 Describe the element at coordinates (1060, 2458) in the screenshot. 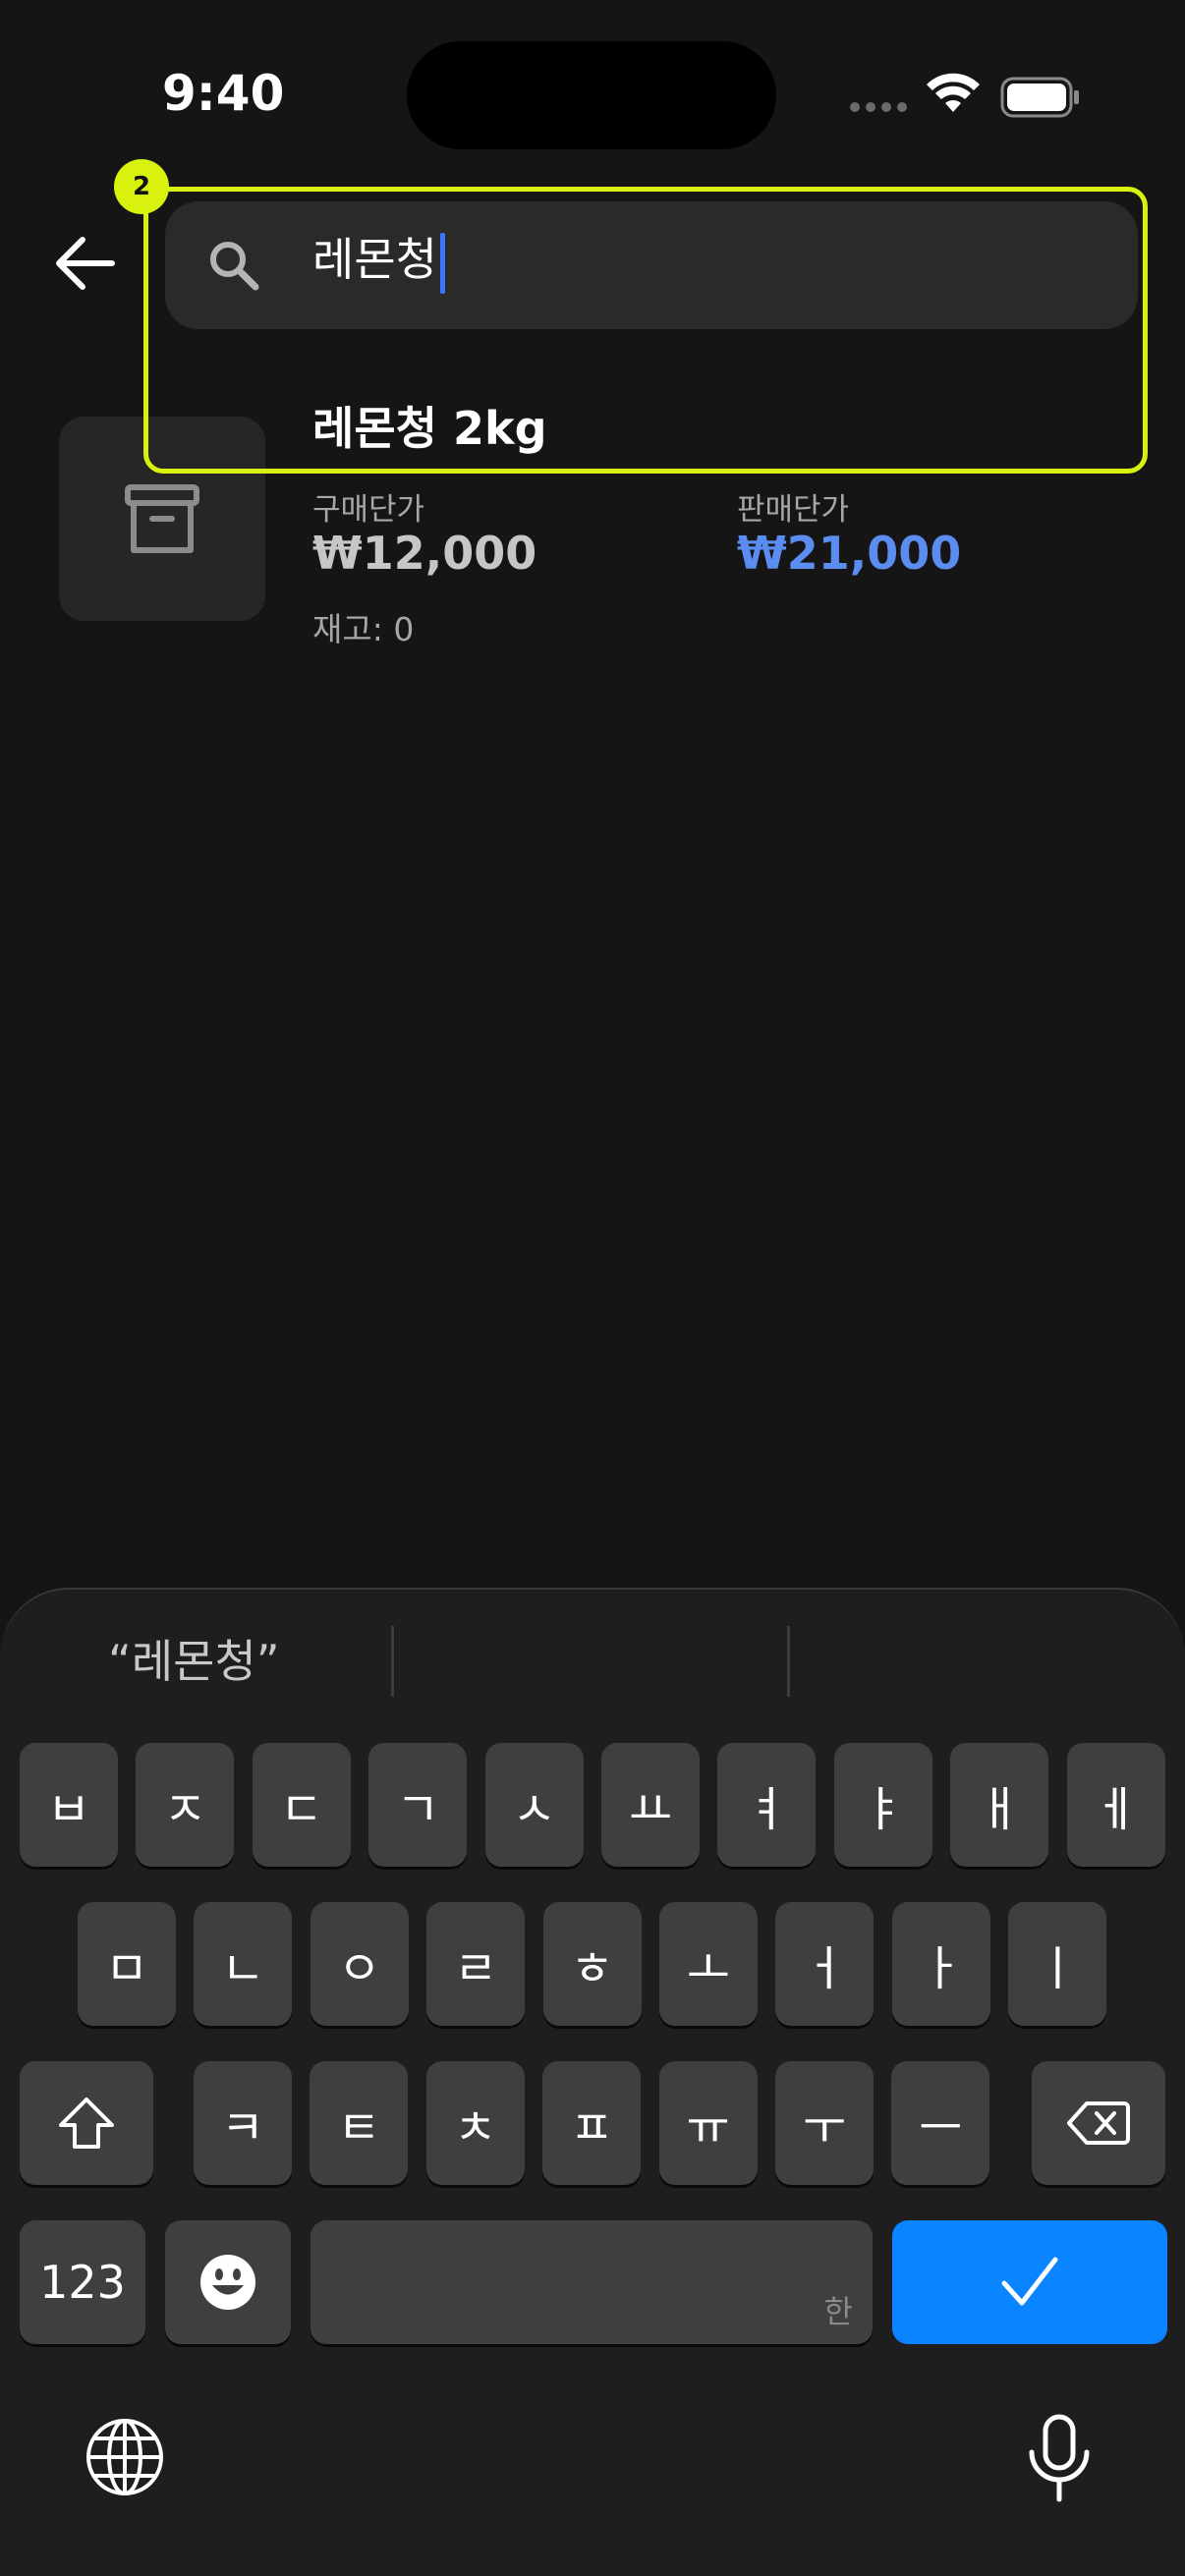

I see `microphone-icon` at that location.